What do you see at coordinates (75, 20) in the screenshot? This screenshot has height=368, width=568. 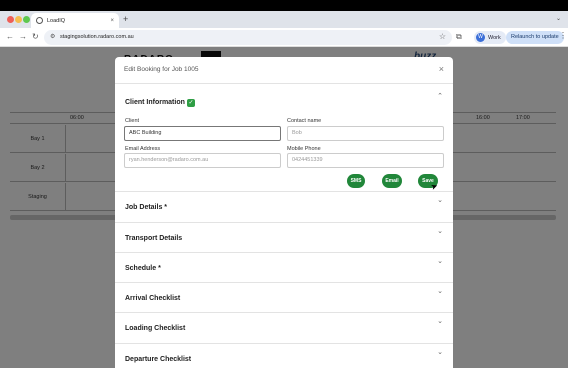 I see `browser-tab-loadiq: LoadIQ ×` at bounding box center [75, 20].